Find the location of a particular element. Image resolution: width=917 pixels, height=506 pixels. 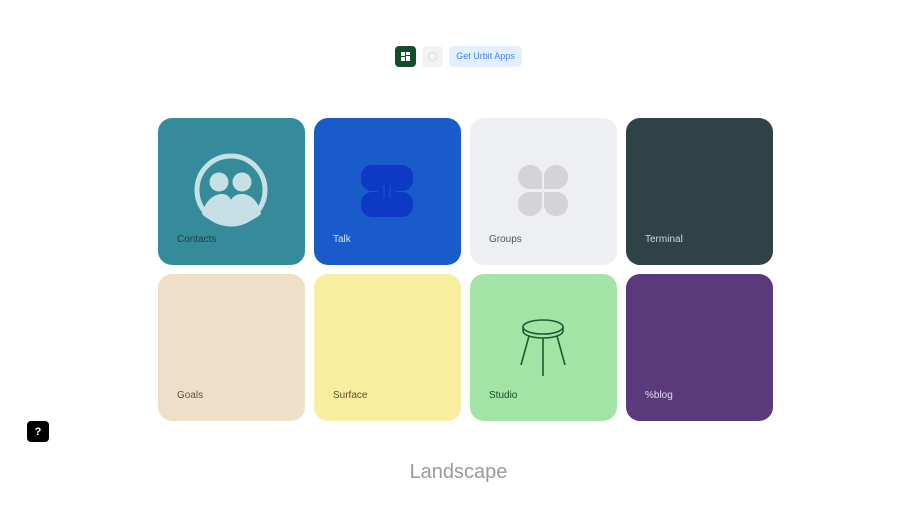

tile-goals: Goals is located at coordinates (231, 347).